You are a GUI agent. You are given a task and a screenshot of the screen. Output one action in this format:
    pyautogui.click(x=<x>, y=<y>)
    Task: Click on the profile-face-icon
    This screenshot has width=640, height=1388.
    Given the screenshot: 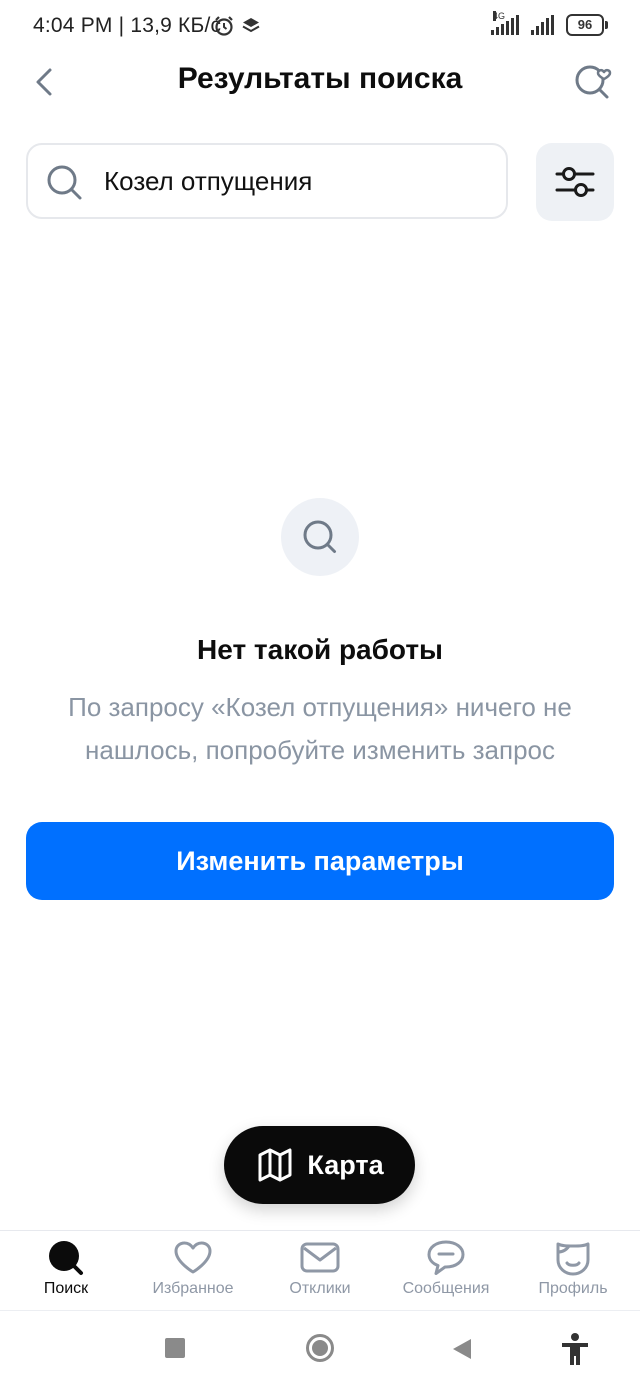 What is the action you would take?
    pyautogui.click(x=573, y=1259)
    